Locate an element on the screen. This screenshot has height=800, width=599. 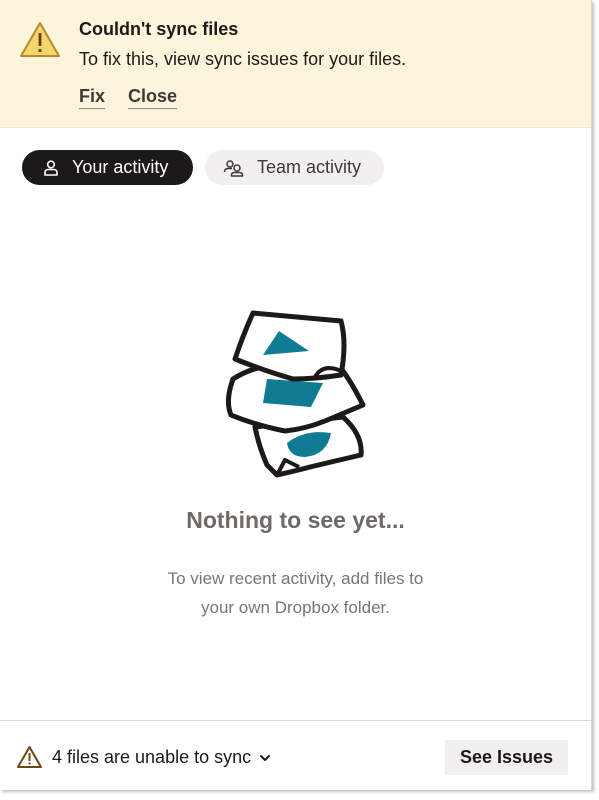
people-icon is located at coordinates (233, 168).